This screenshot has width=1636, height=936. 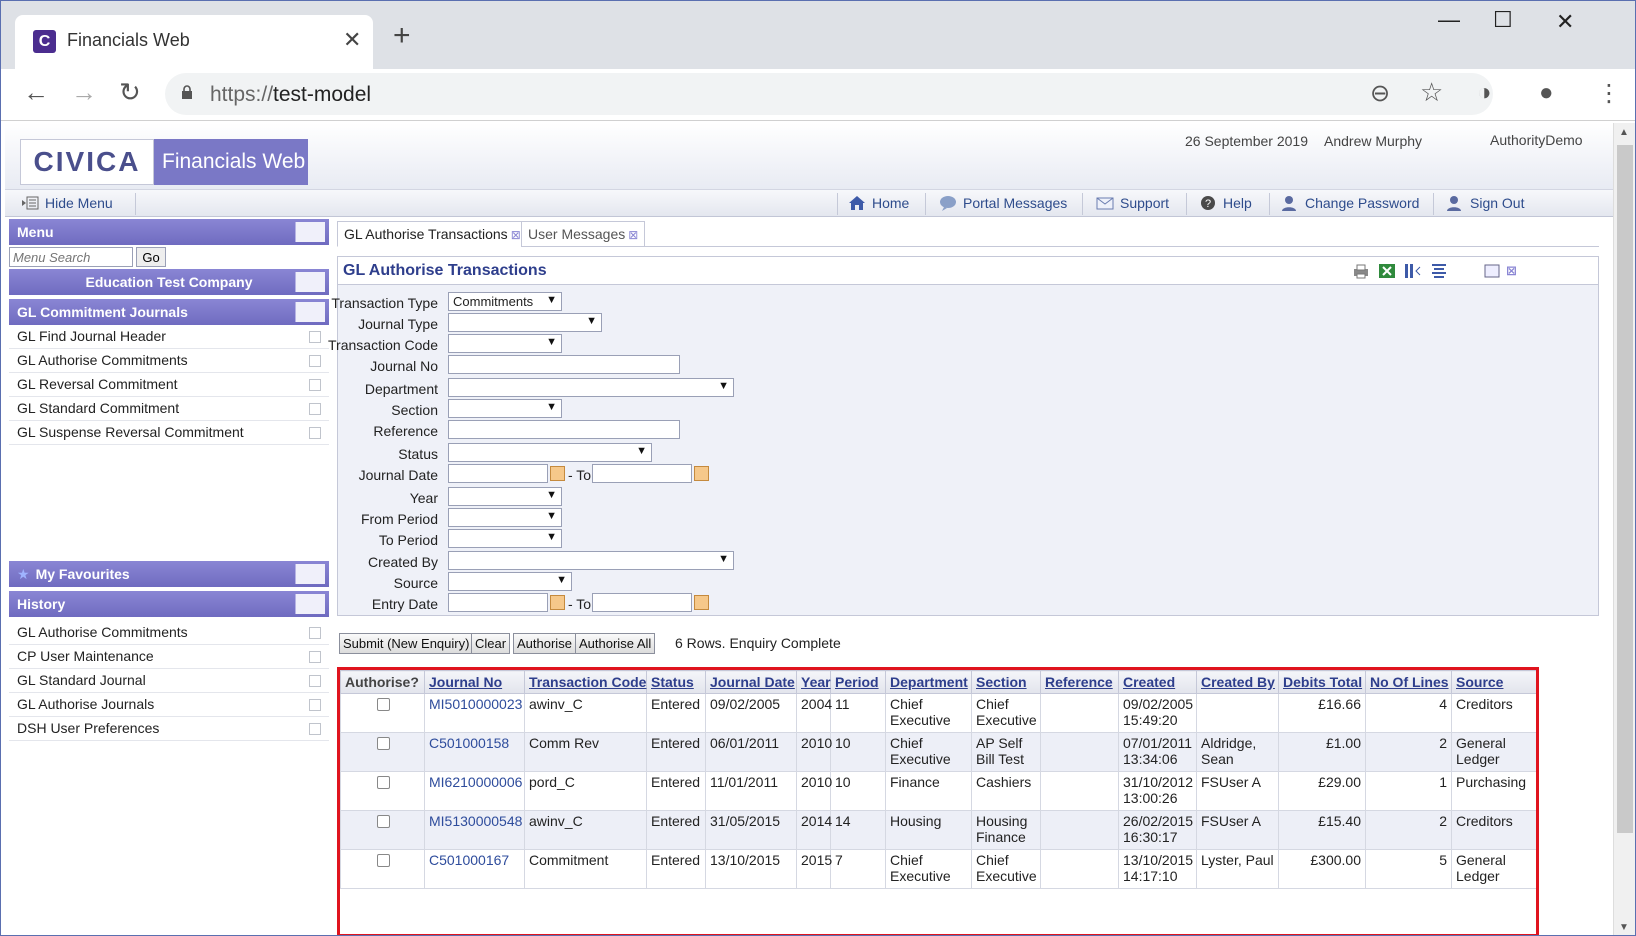 What do you see at coordinates (169, 633) in the screenshot?
I see `history-item: GL Authorise Commitments` at bounding box center [169, 633].